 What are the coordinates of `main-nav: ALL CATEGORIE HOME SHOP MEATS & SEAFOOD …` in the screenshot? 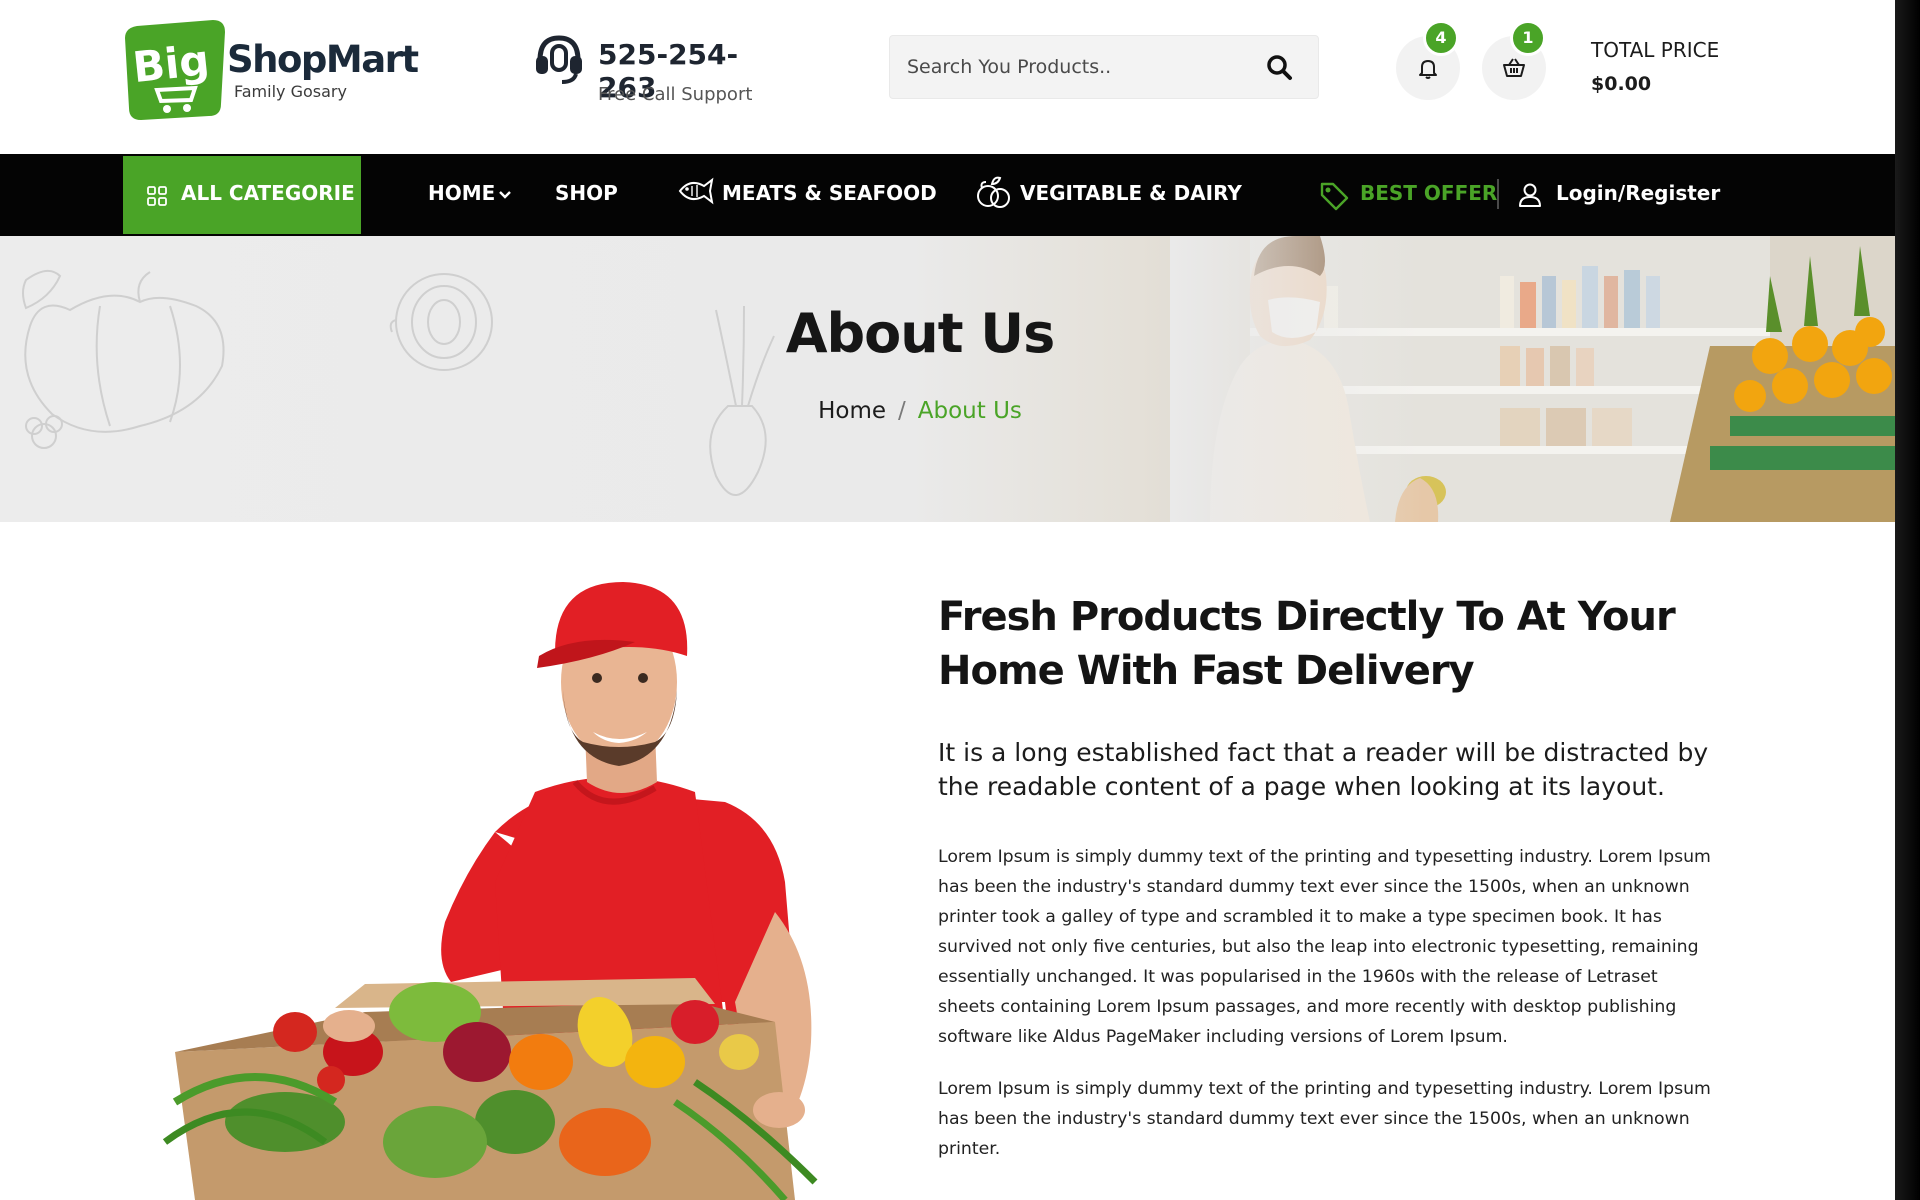 It's located at (947, 195).